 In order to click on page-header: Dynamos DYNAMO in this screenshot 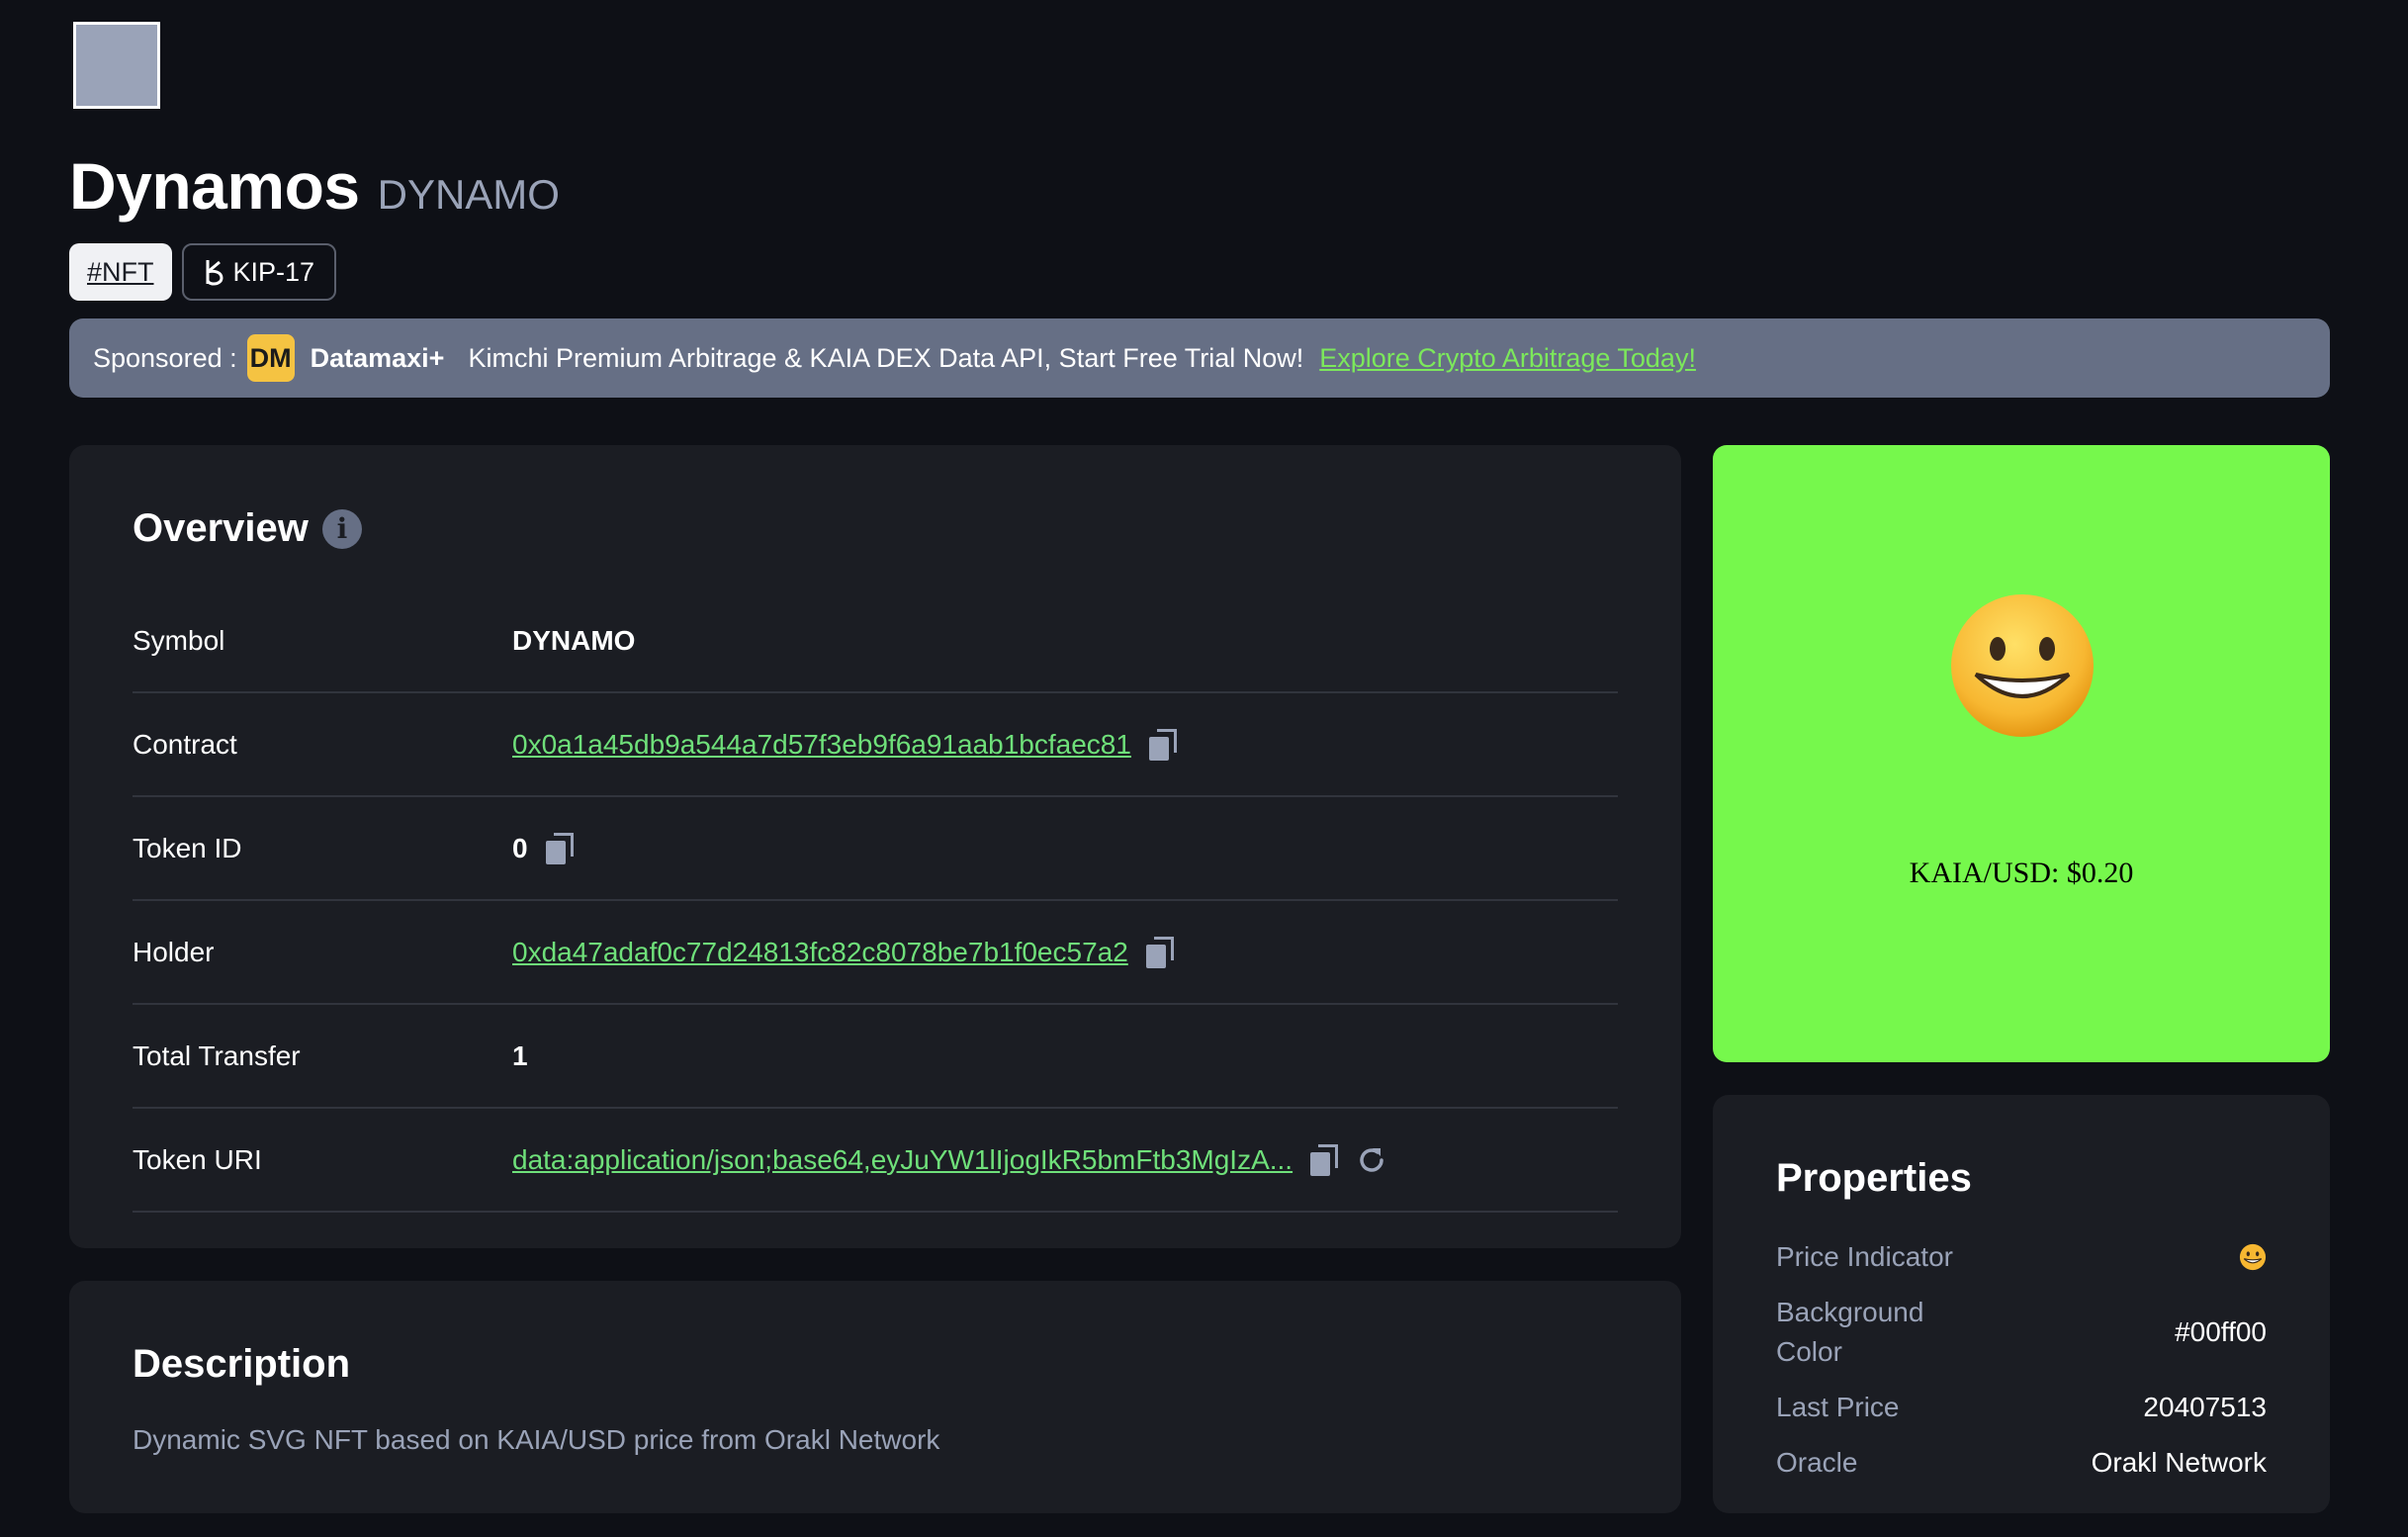, I will do `click(314, 186)`.